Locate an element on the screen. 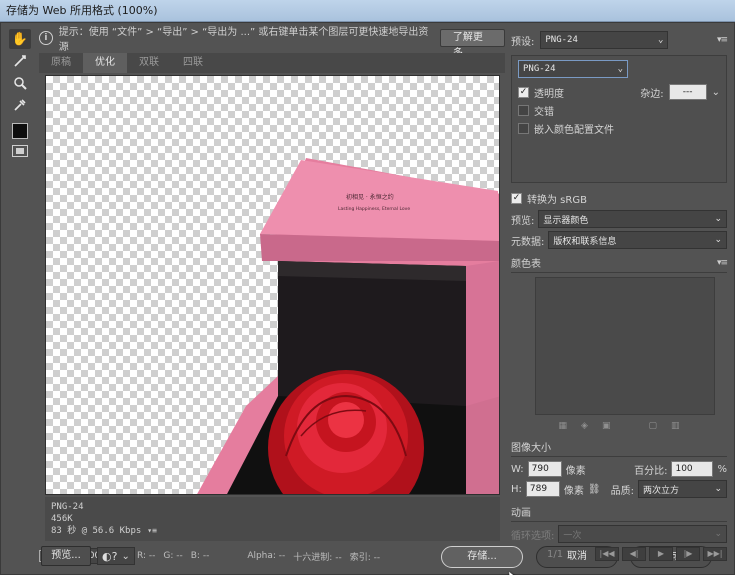 This screenshot has width=735, height=575. embed-profile-label: 嵌入颜色配置文件 is located at coordinates (574, 130).